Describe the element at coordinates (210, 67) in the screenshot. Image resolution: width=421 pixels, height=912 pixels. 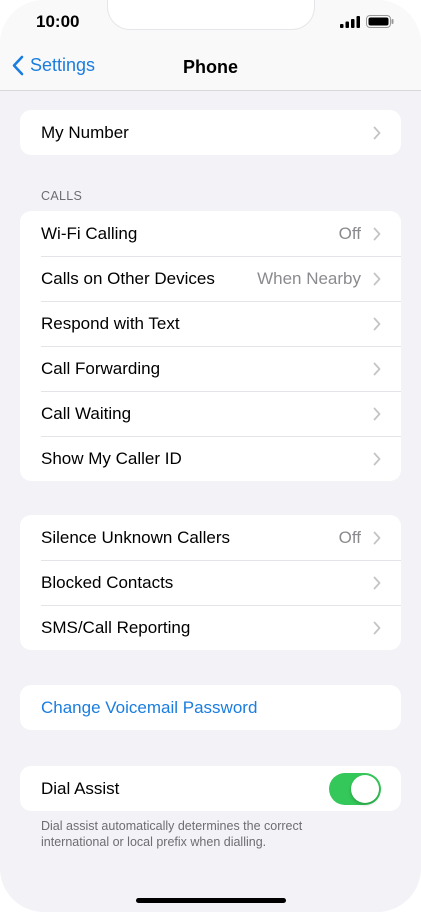
I see `page-title: Phone` at that location.